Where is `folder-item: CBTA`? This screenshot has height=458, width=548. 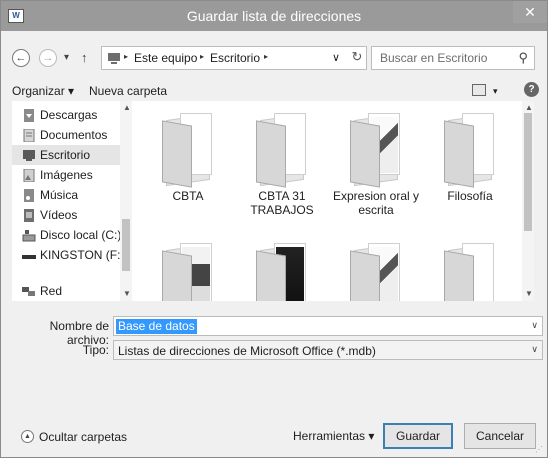
folder-item: CBTA is located at coordinates (188, 158).